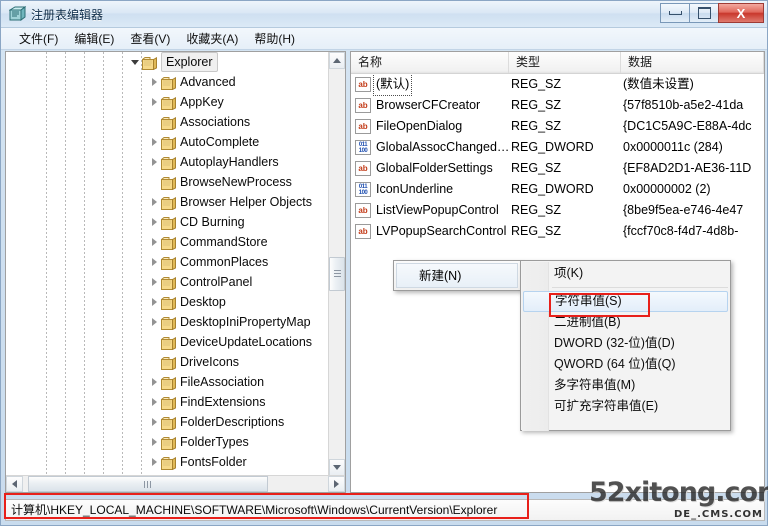 The height and width of the screenshot is (526, 768). I want to click on tree-node-label: AutoplayHandlers, so click(229, 162).